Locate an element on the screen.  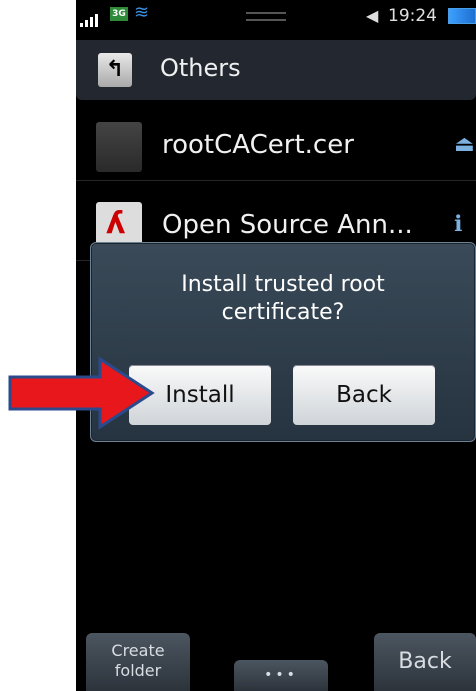
create-folder-label-line1: Create is located at coordinates (138, 650).